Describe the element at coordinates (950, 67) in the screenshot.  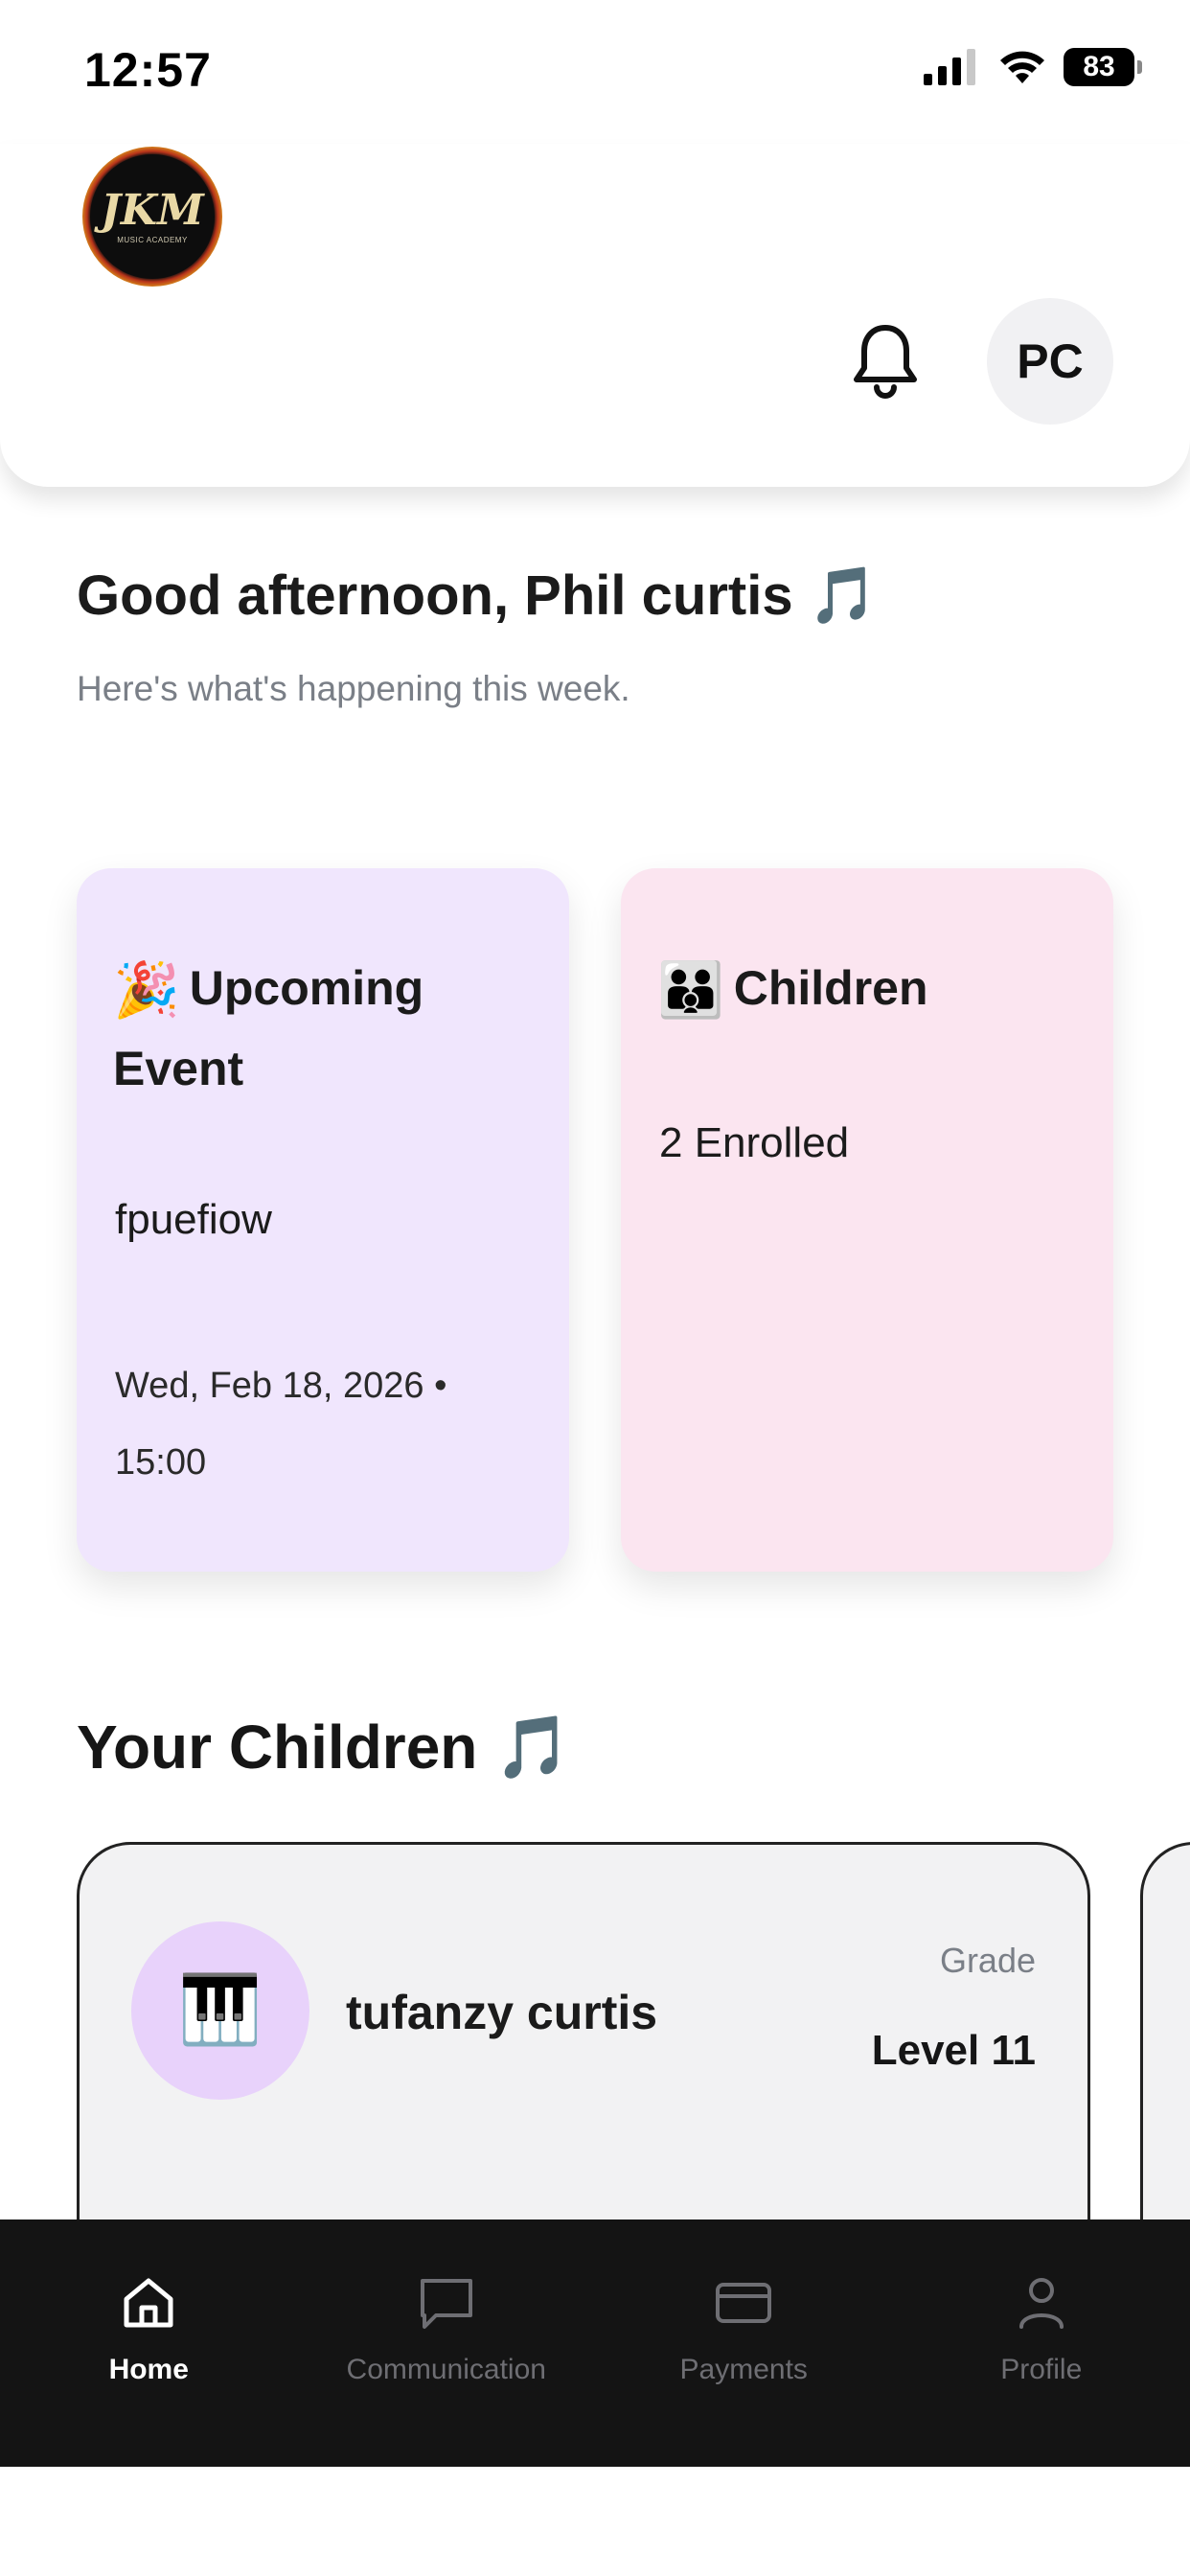
I see `cellular-signal-icon` at that location.